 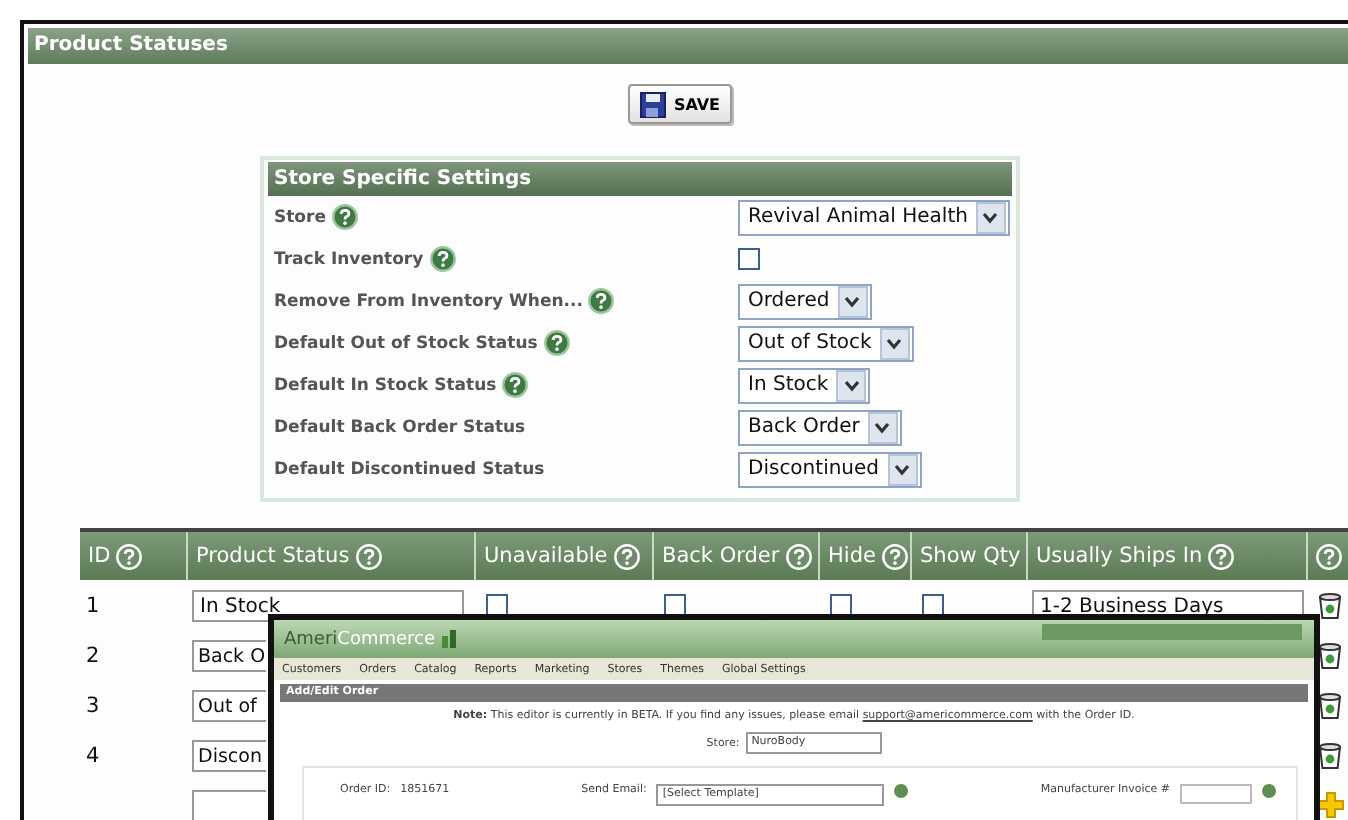 I want to click on setting-label: Track Inventory, so click(x=349, y=259).